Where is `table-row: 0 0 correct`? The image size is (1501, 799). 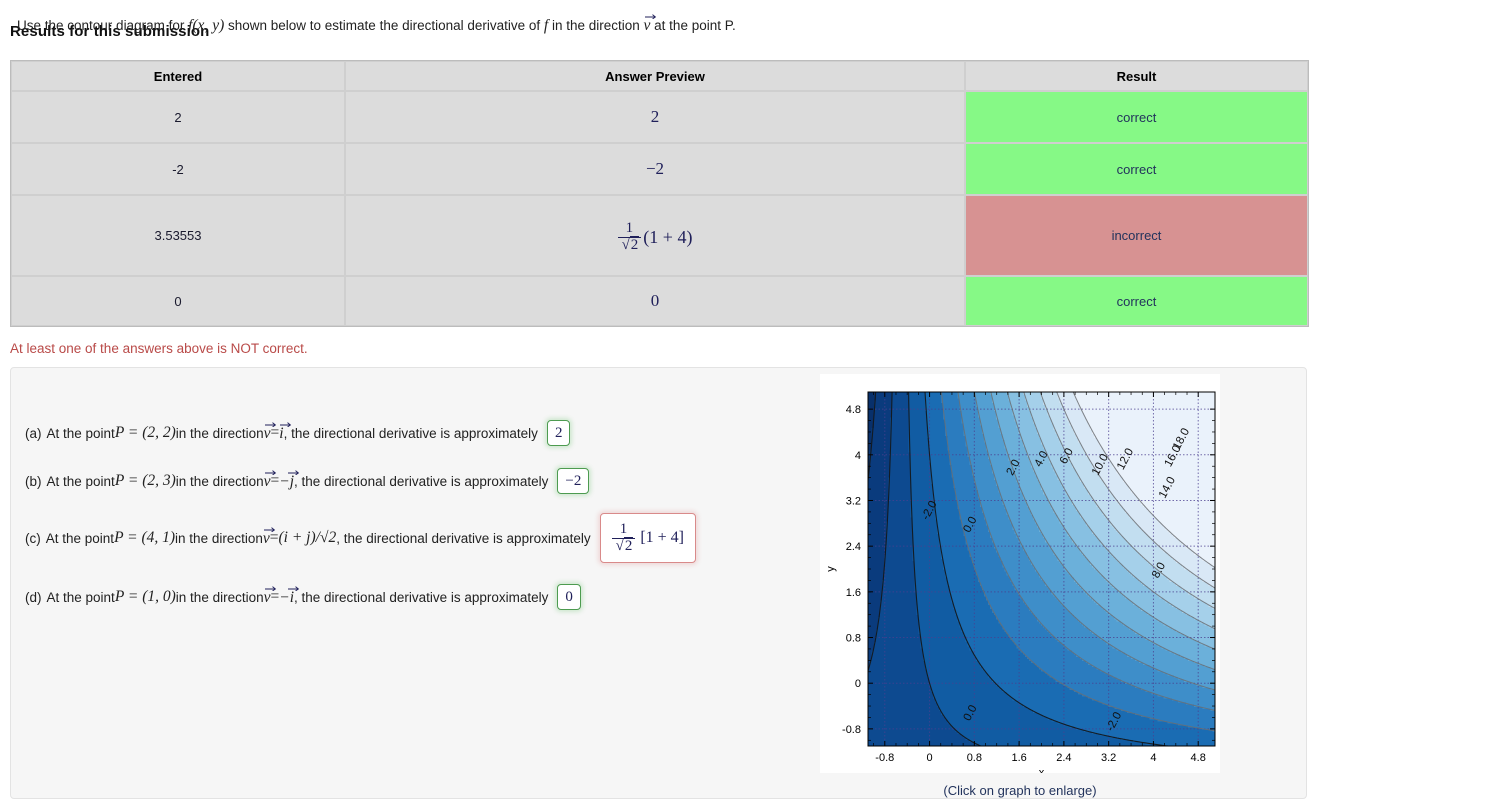
table-row: 0 0 correct is located at coordinates (659, 301).